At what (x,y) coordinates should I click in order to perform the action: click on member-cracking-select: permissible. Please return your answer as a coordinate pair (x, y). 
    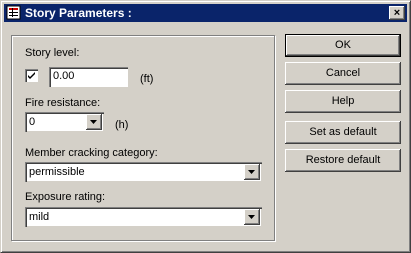
    Looking at the image, I should click on (143, 172).